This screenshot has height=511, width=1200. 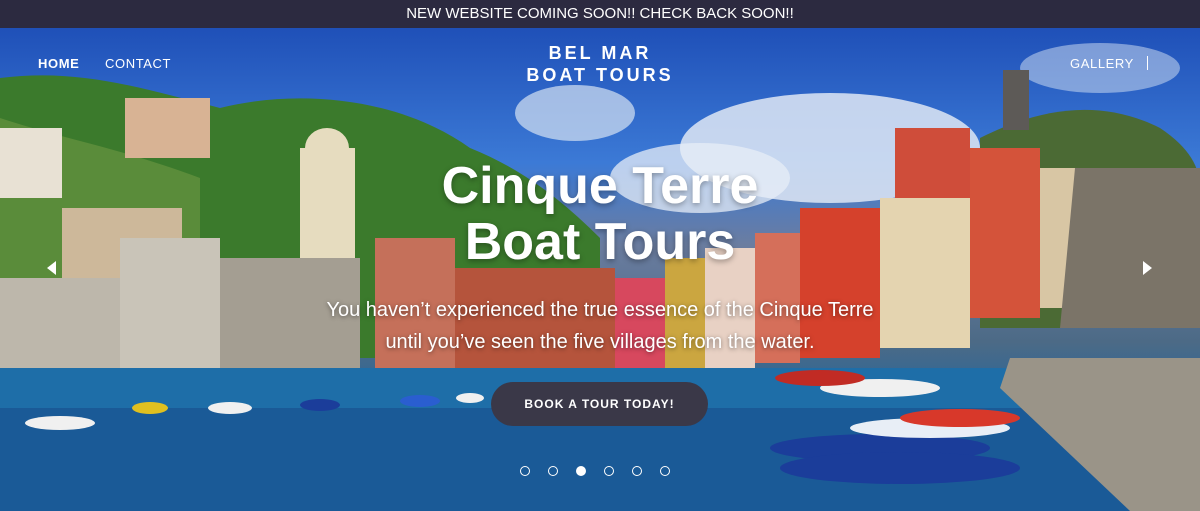 I want to click on chevron-left-icon-shape, so click(x=51, y=268).